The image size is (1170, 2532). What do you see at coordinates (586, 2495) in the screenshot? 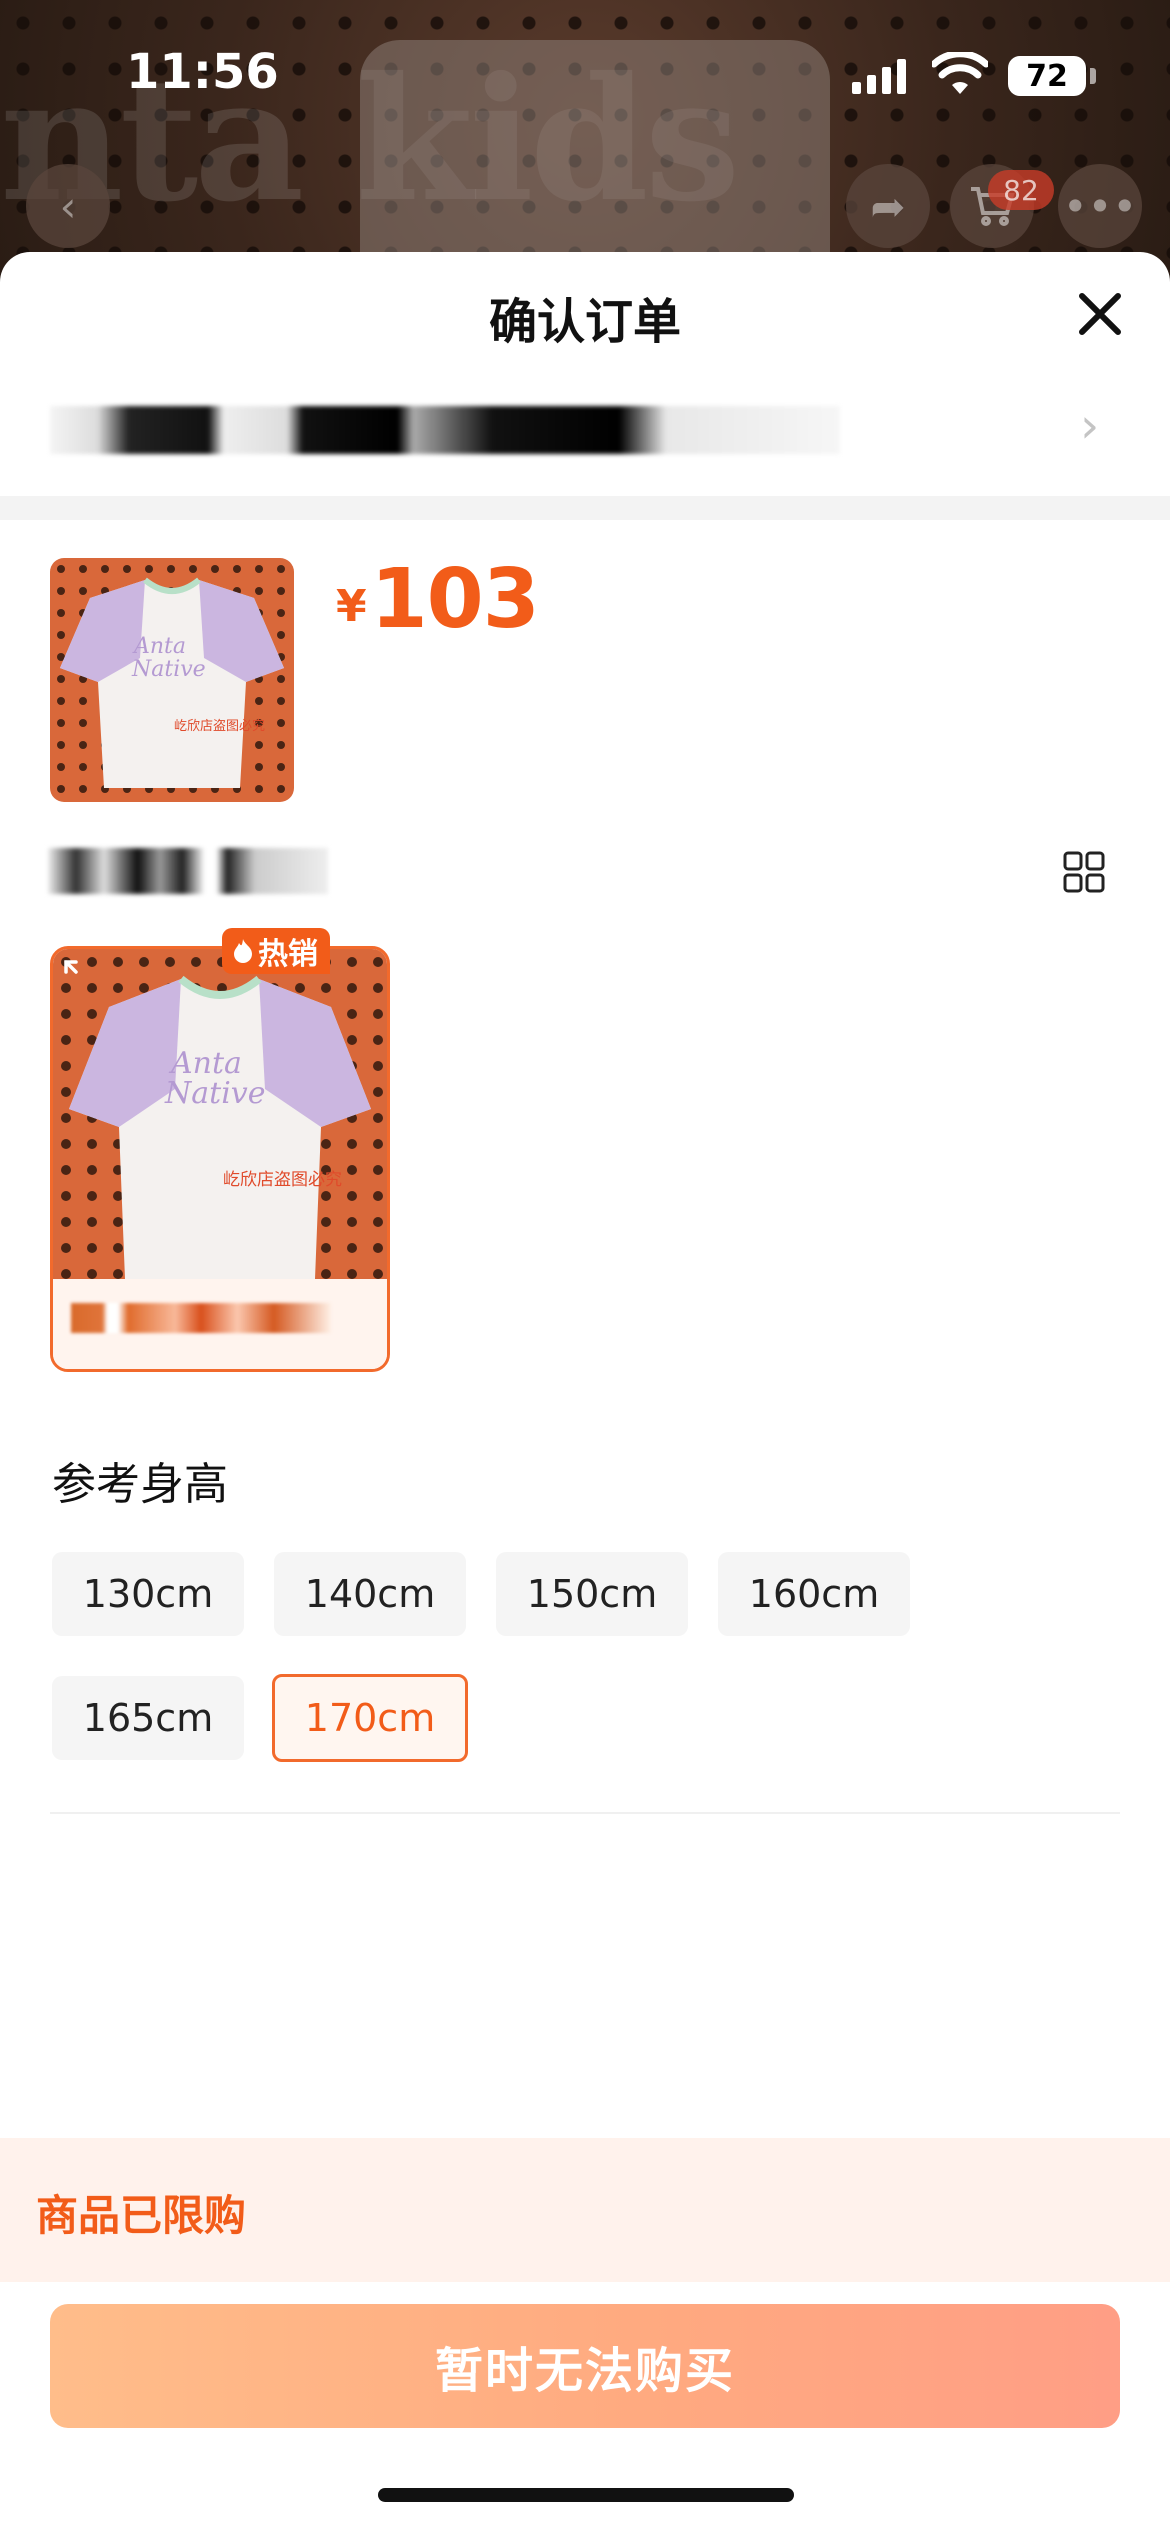
I see `home-indicator` at bounding box center [586, 2495].